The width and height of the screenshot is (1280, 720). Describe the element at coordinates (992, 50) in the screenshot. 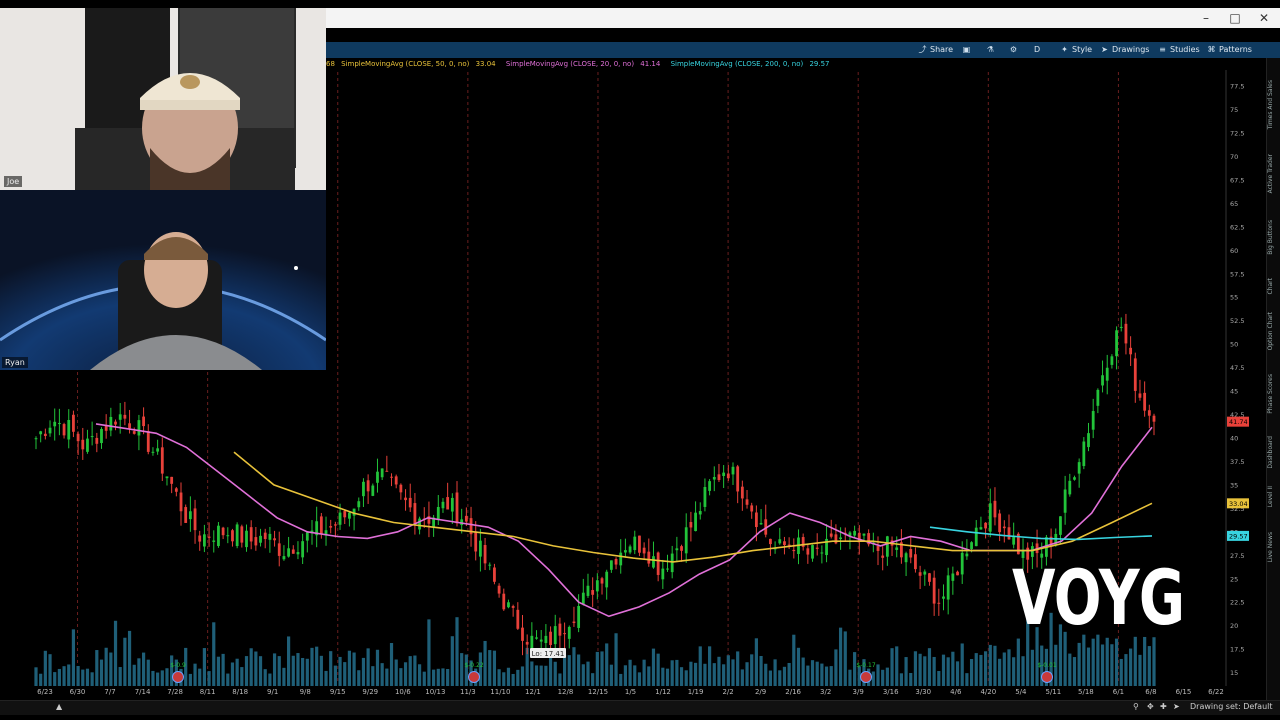

I see `toolbar-item-flask-icon: ⚗` at that location.